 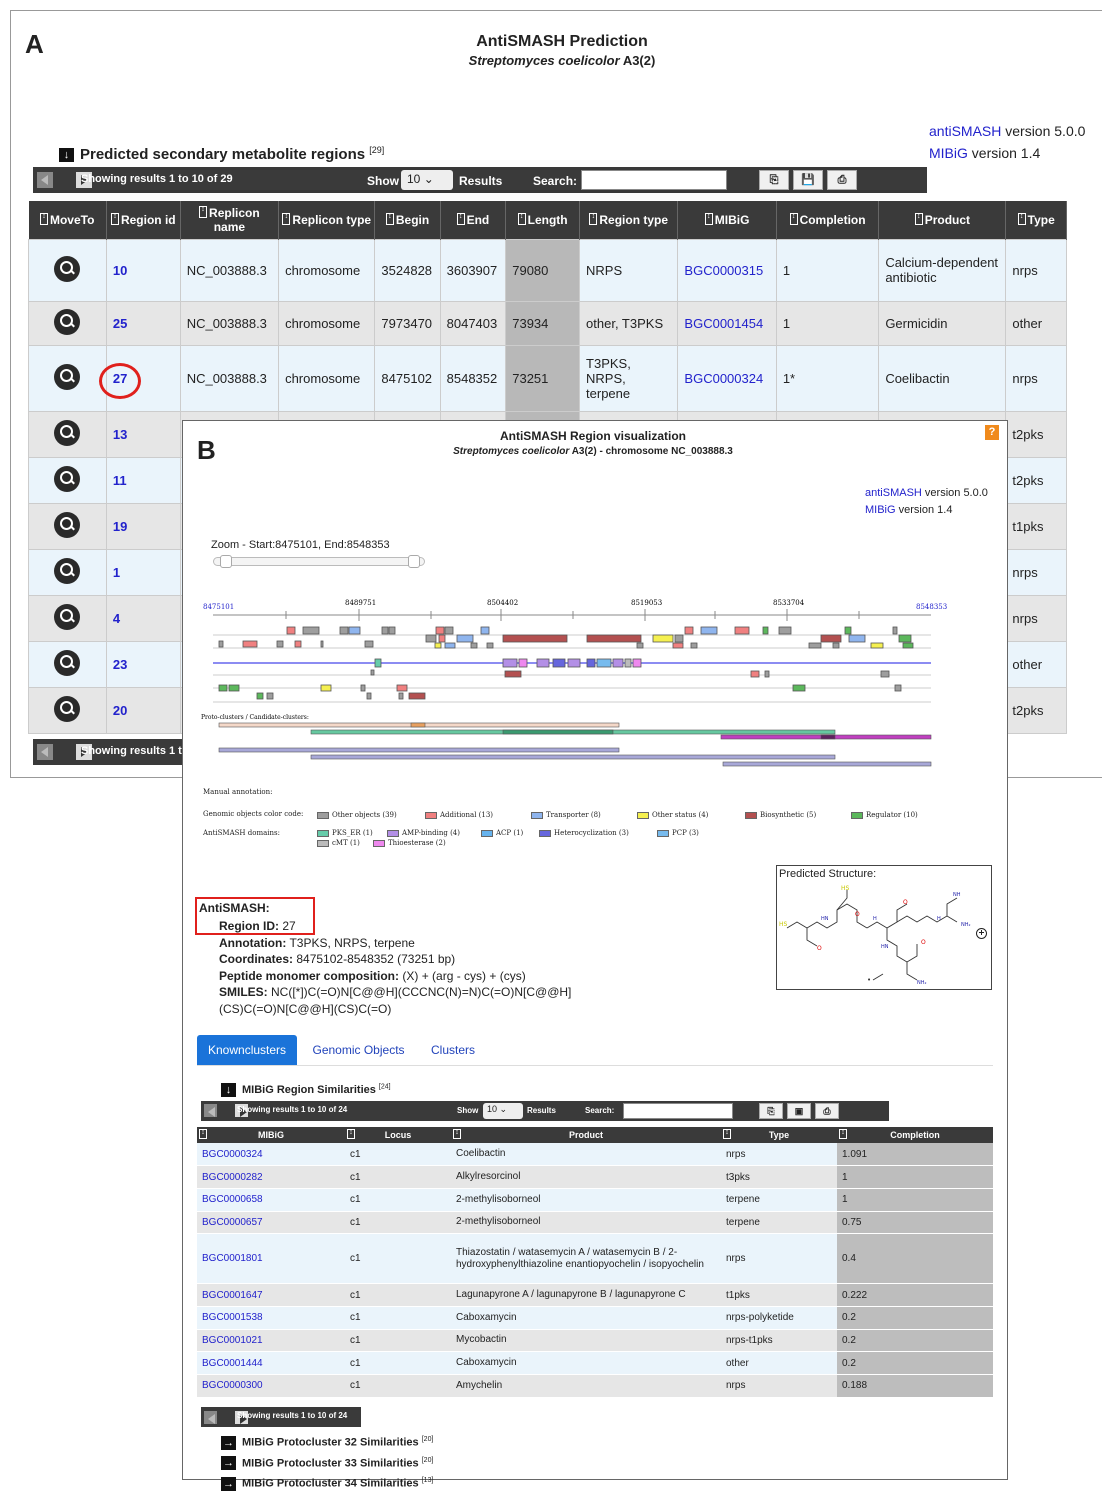 I want to click on save-icon: 💾, so click(x=808, y=180).